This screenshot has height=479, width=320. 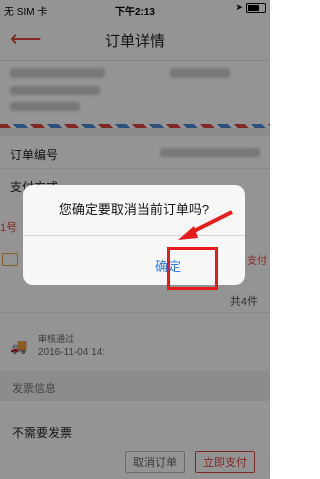 What do you see at coordinates (192, 268) in the screenshot?
I see `highlight-box` at bounding box center [192, 268].